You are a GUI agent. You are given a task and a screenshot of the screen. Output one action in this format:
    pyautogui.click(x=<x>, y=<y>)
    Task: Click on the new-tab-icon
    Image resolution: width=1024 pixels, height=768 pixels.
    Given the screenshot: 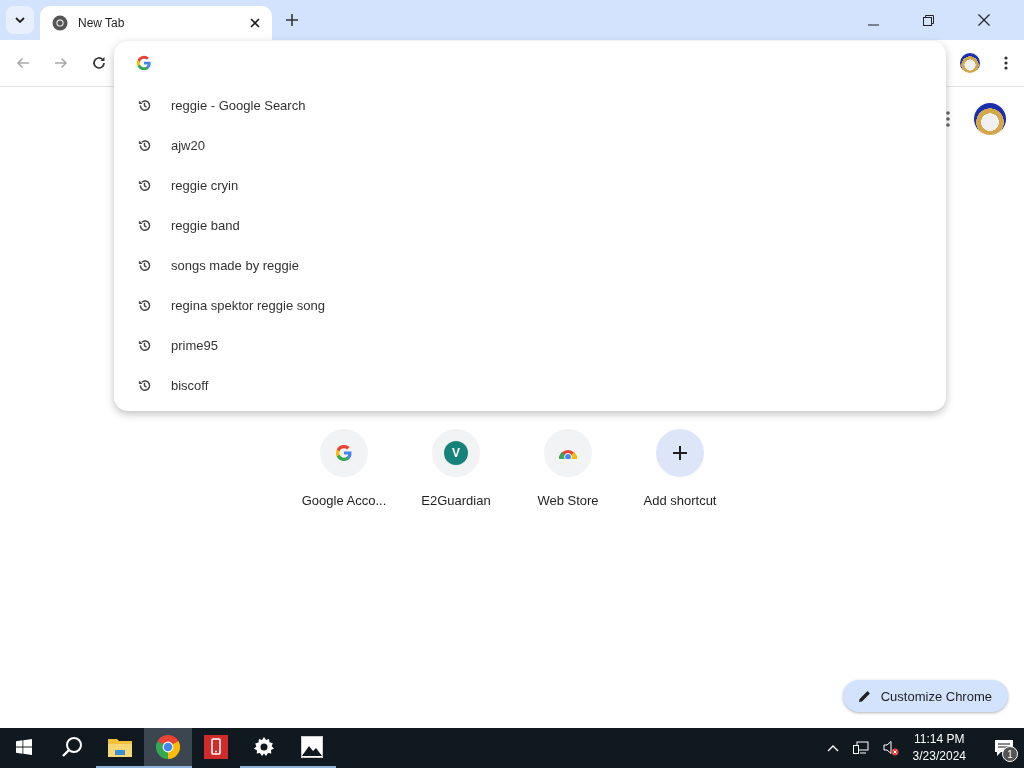 What is the action you would take?
    pyautogui.click(x=292, y=20)
    